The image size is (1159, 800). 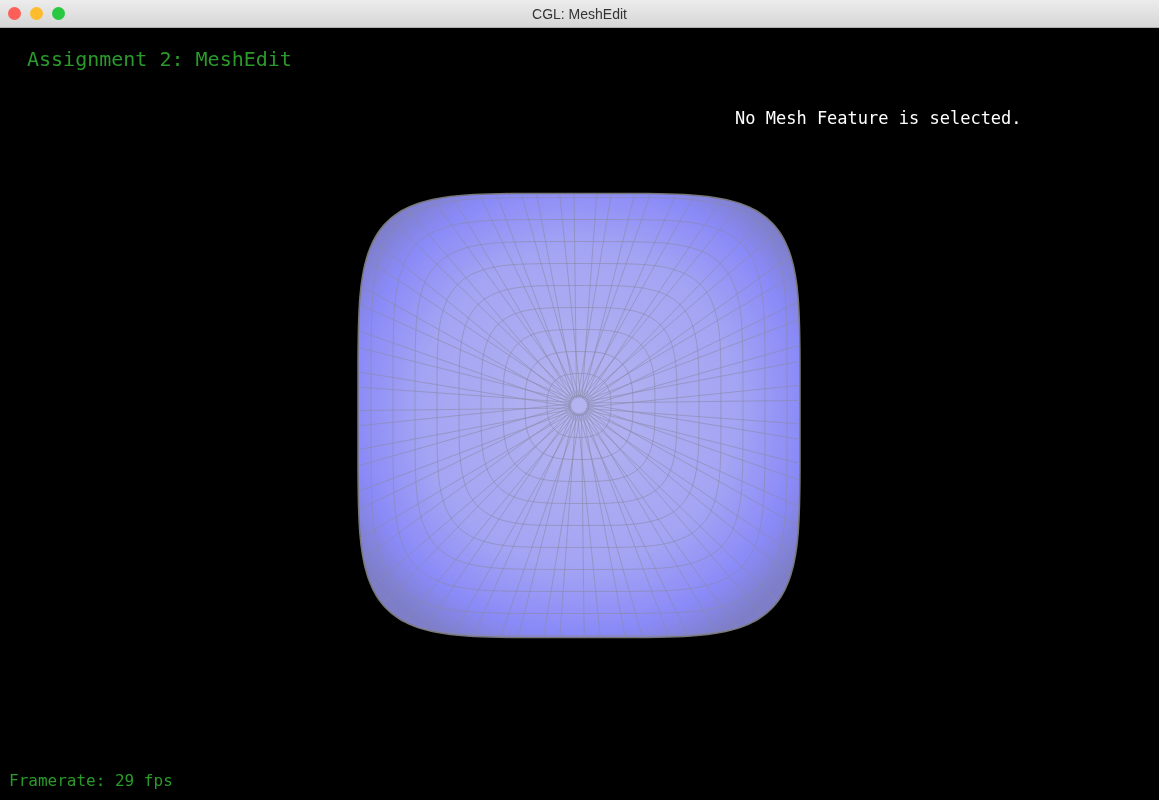 I want to click on heading: Assignment 2: MeshEdit, so click(x=159, y=59).